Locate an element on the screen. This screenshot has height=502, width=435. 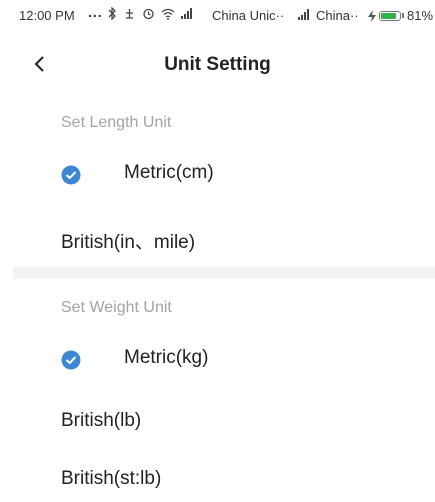
status-time: 12:00 PM is located at coordinates (47, 15).